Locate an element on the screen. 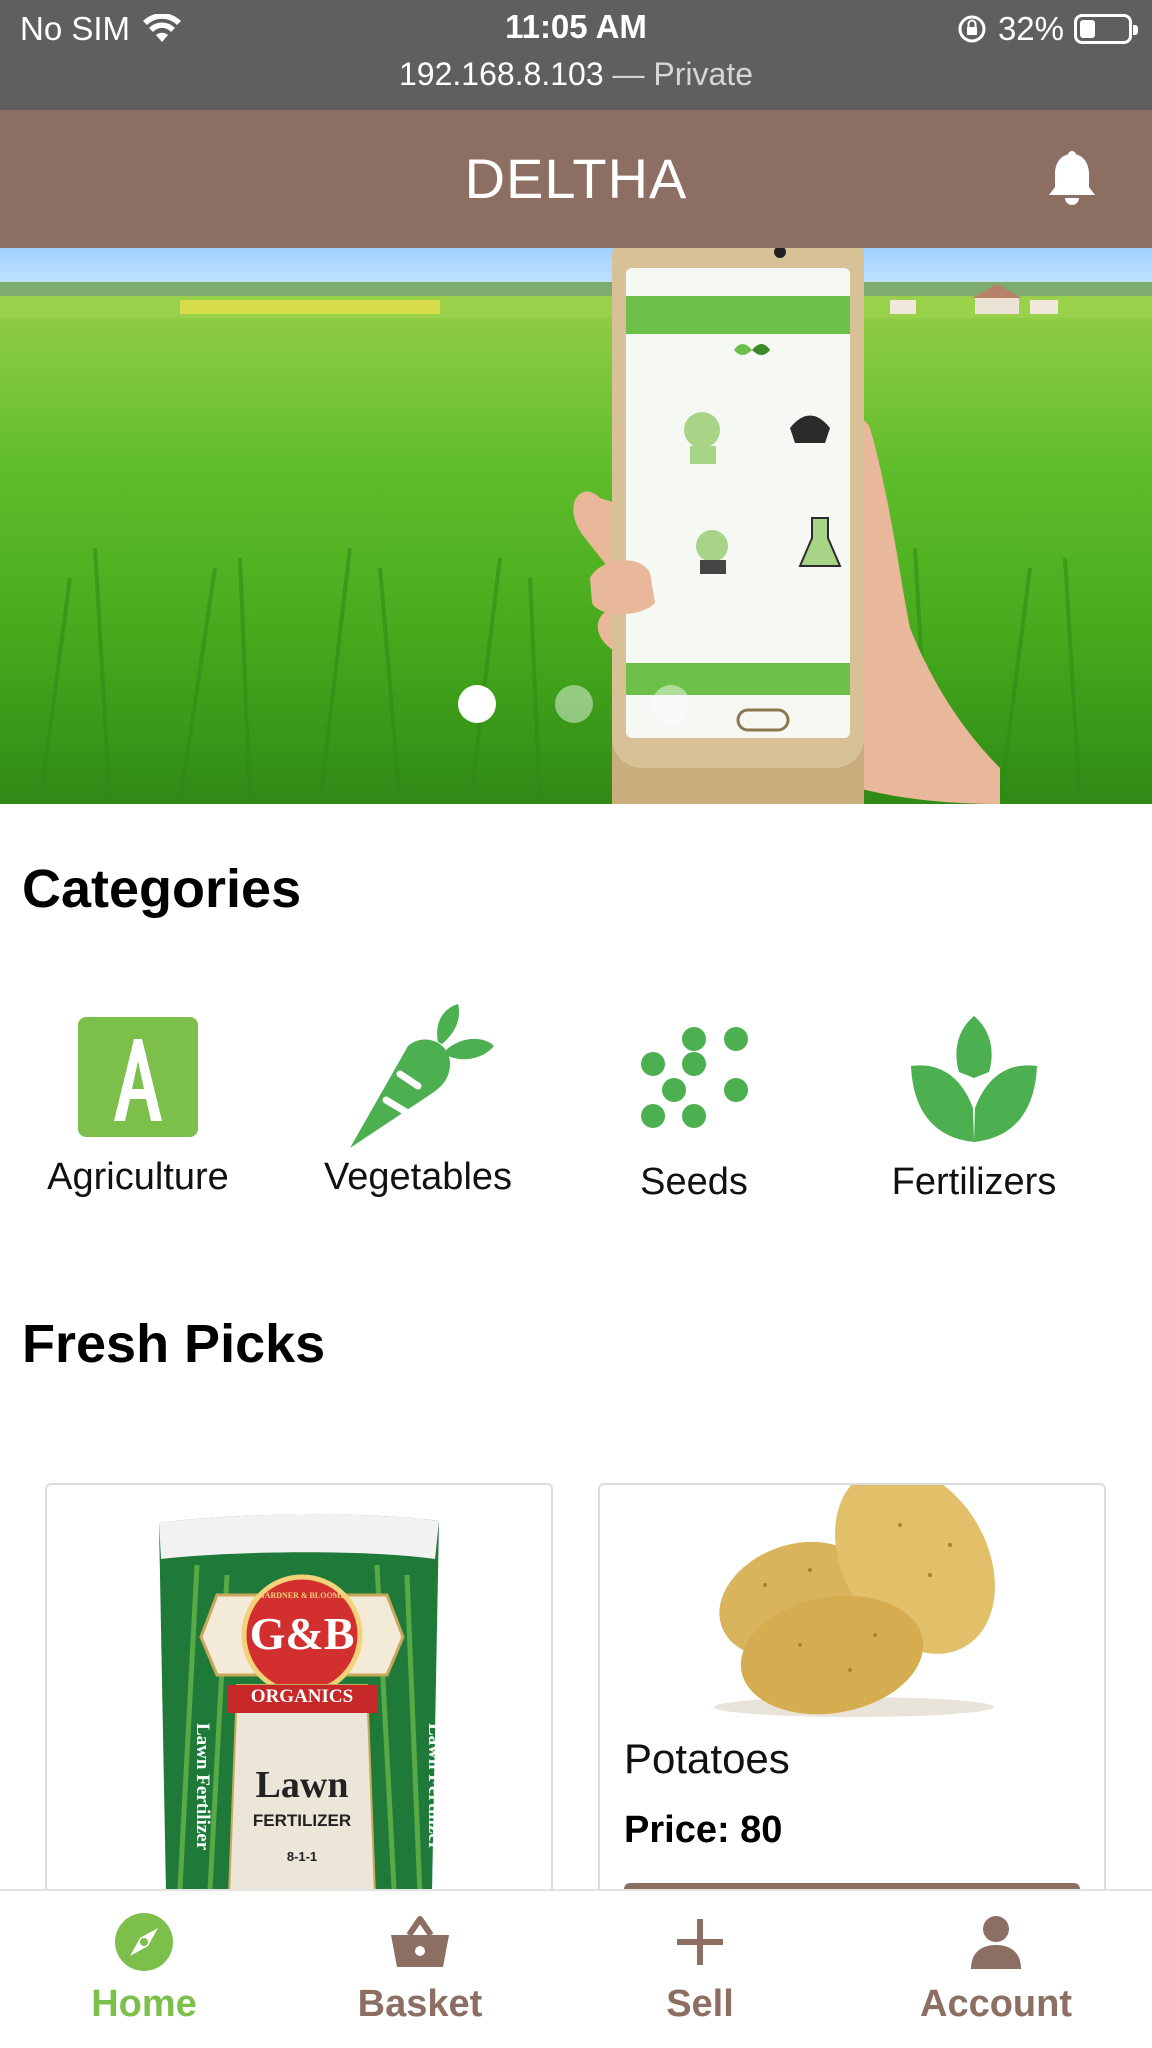  status-right: 32% is located at coordinates (1047, 29).